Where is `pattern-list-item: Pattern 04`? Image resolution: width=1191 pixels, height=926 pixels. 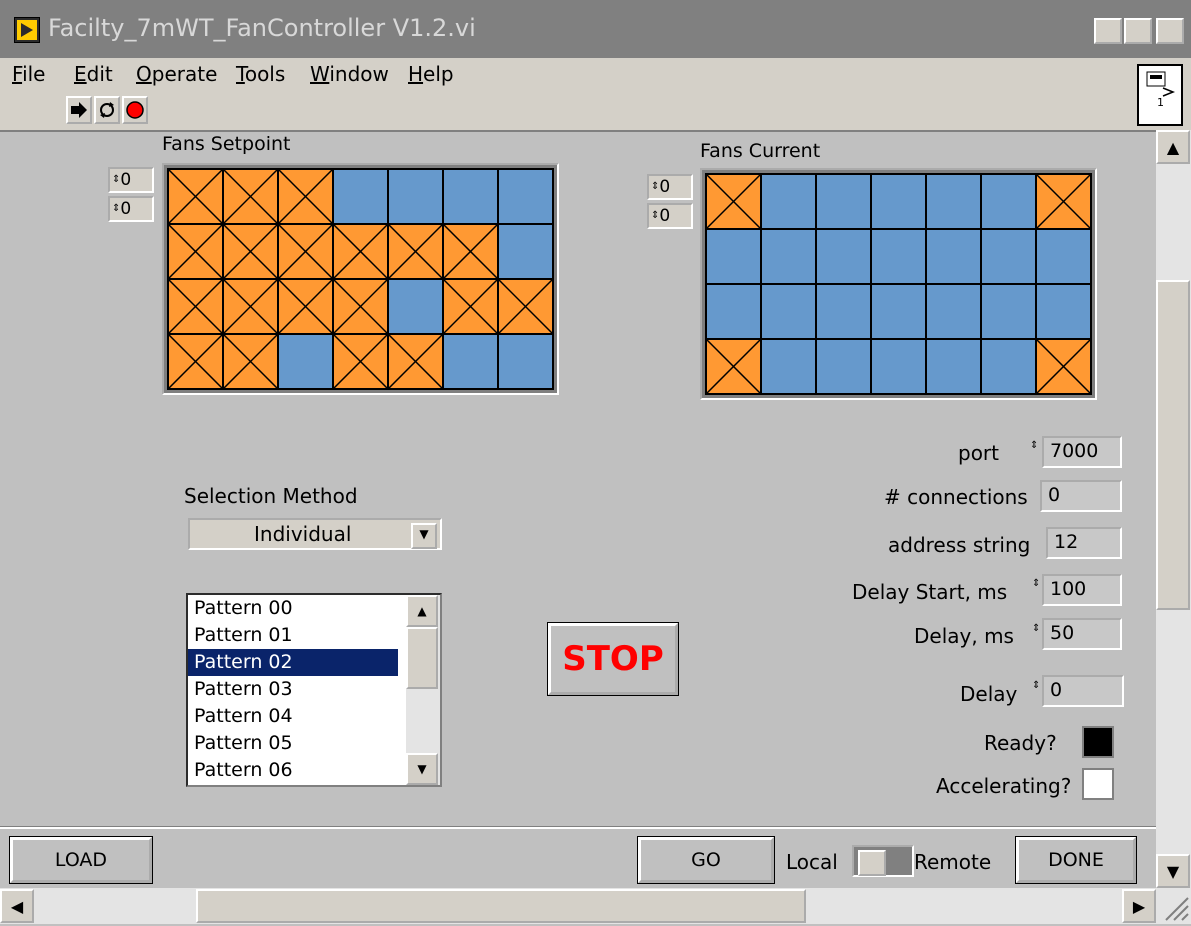
pattern-list-item: Pattern 04 is located at coordinates (293, 716).